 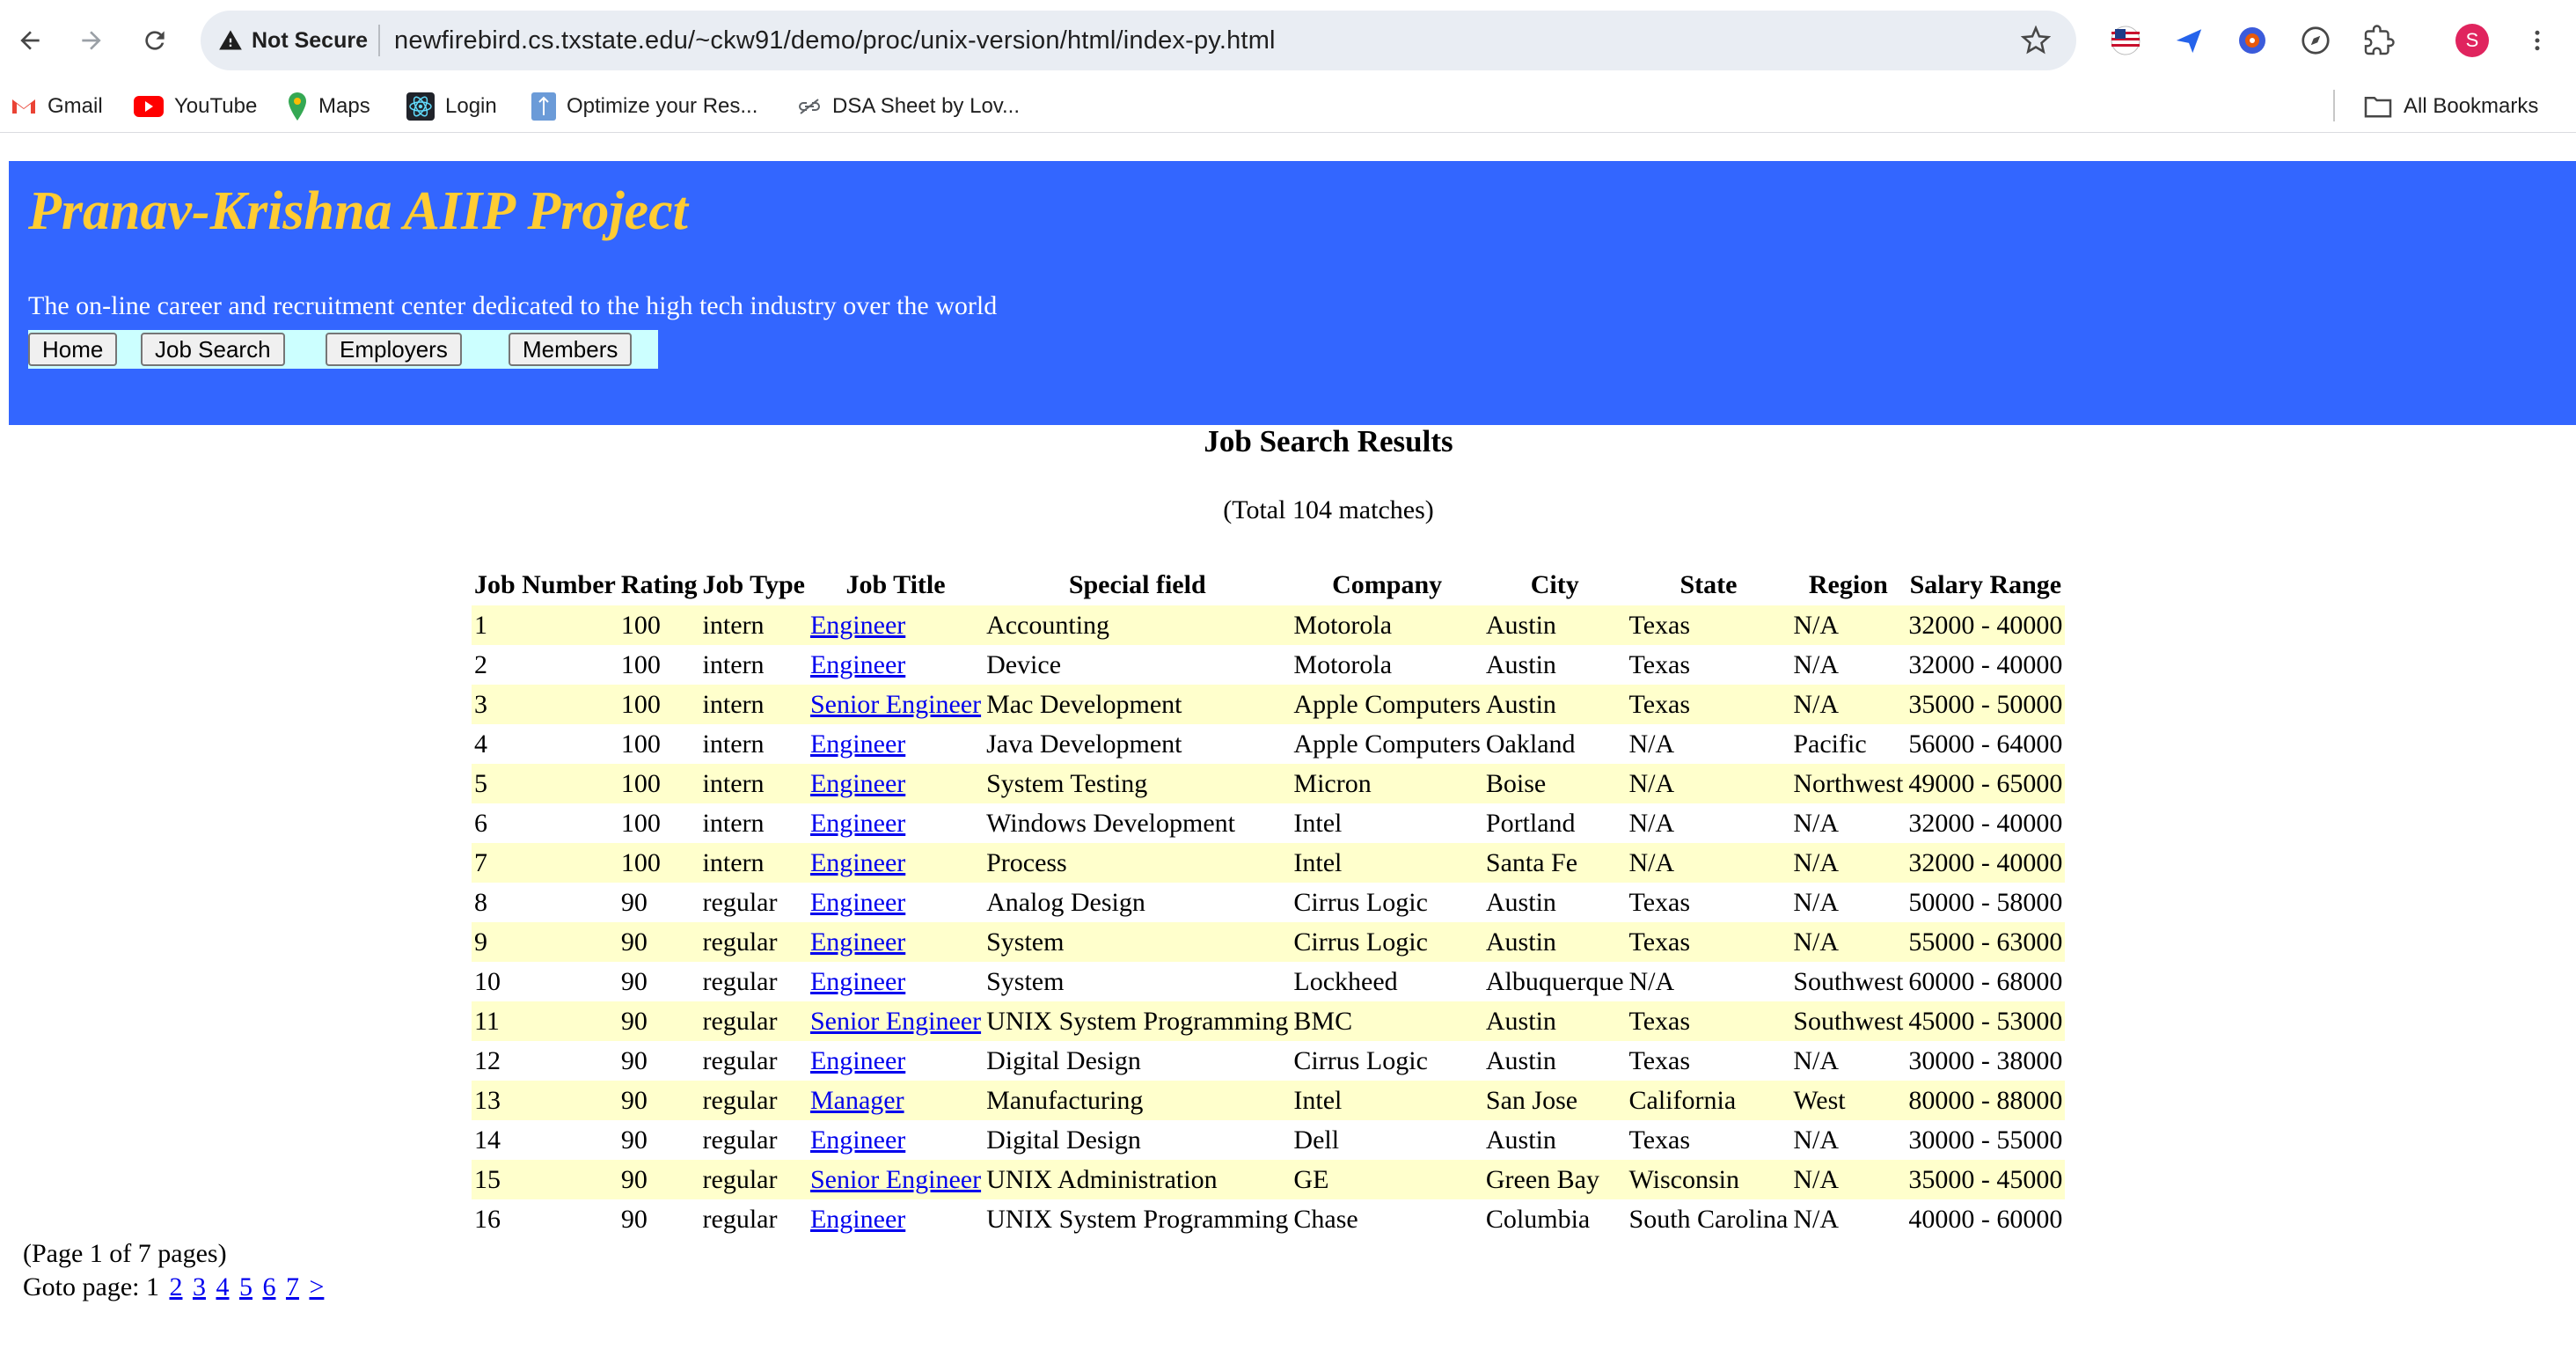 What do you see at coordinates (175, 1286) in the screenshot?
I see `page-link: 2` at bounding box center [175, 1286].